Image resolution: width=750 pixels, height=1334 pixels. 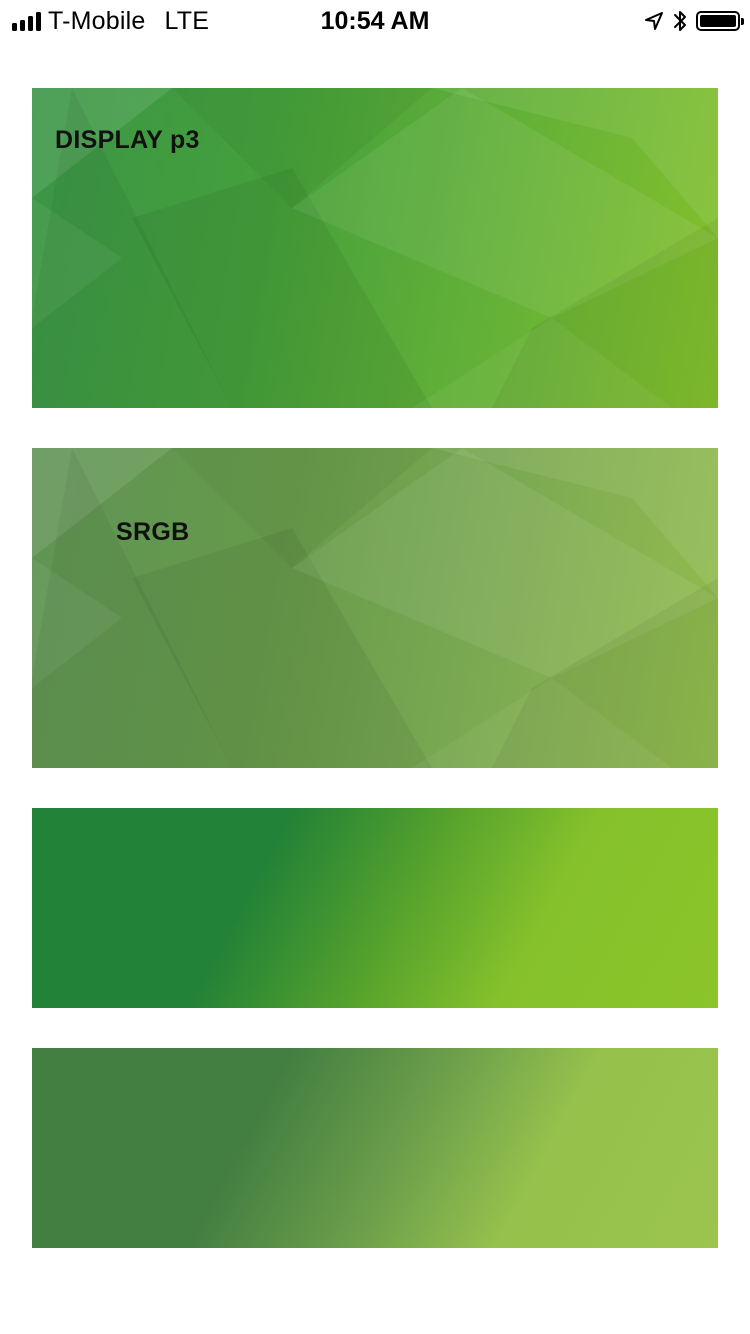 What do you see at coordinates (654, 21) in the screenshot?
I see `location-arrow-icon` at bounding box center [654, 21].